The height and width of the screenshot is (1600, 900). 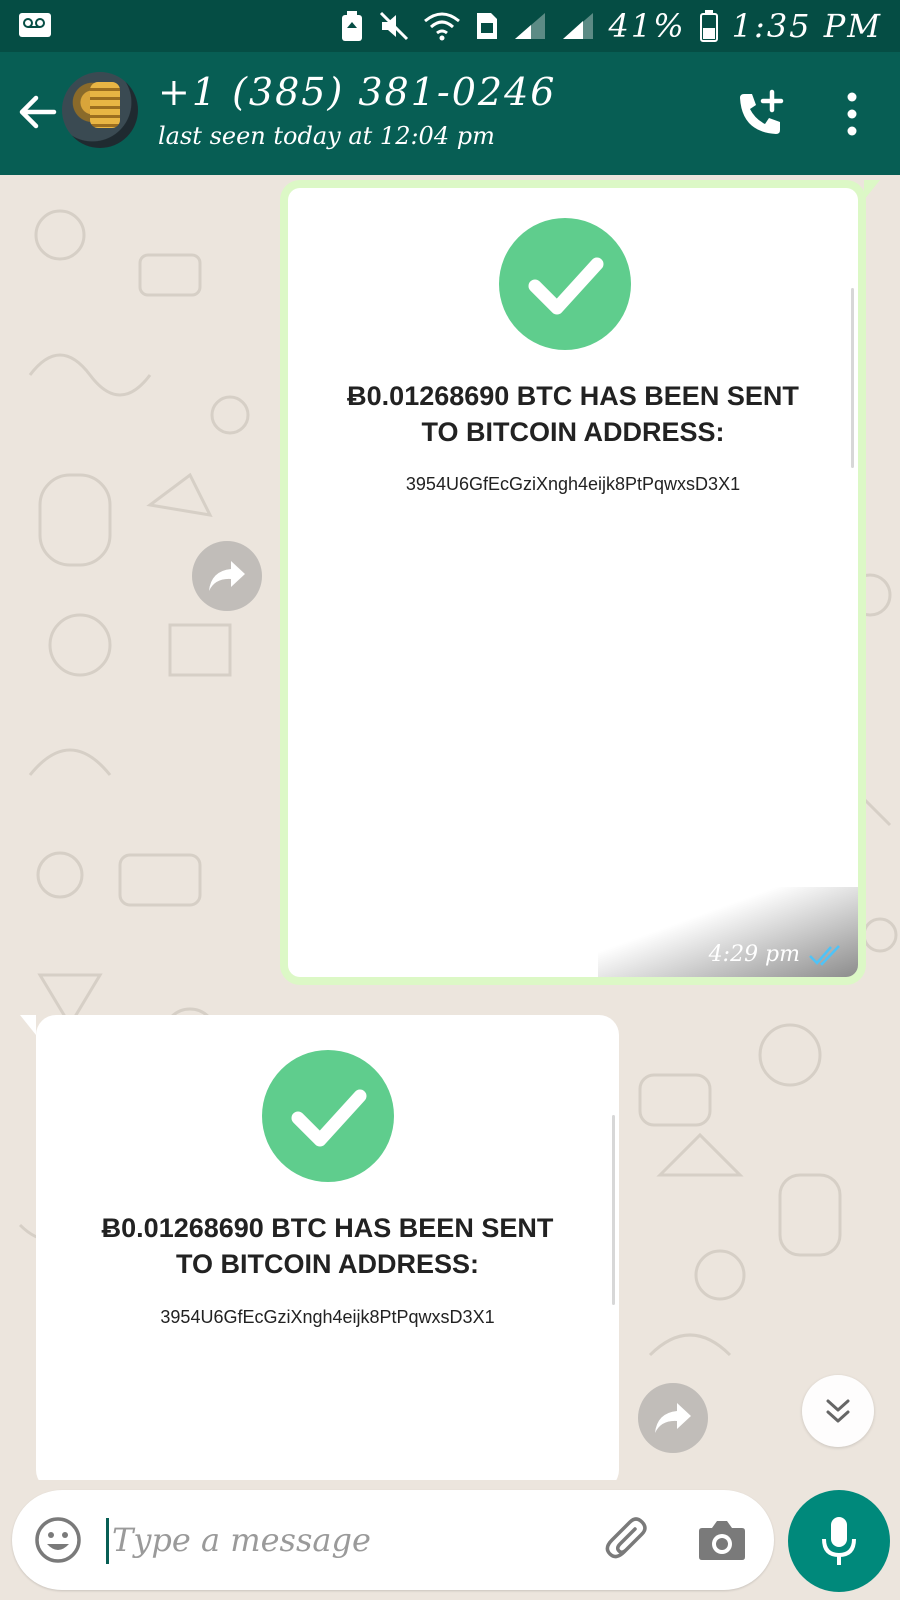 I want to click on text-cursor, so click(x=107, y=1541).